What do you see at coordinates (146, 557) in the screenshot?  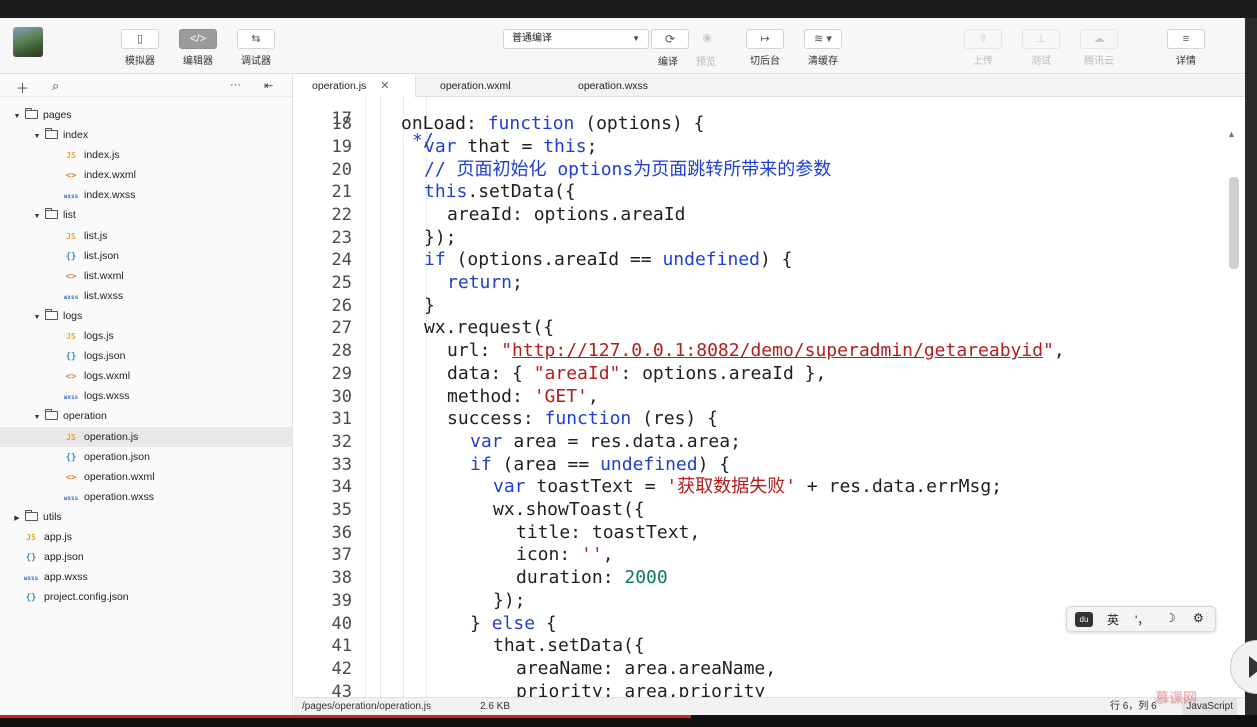 I see `file-item: {} app.json` at bounding box center [146, 557].